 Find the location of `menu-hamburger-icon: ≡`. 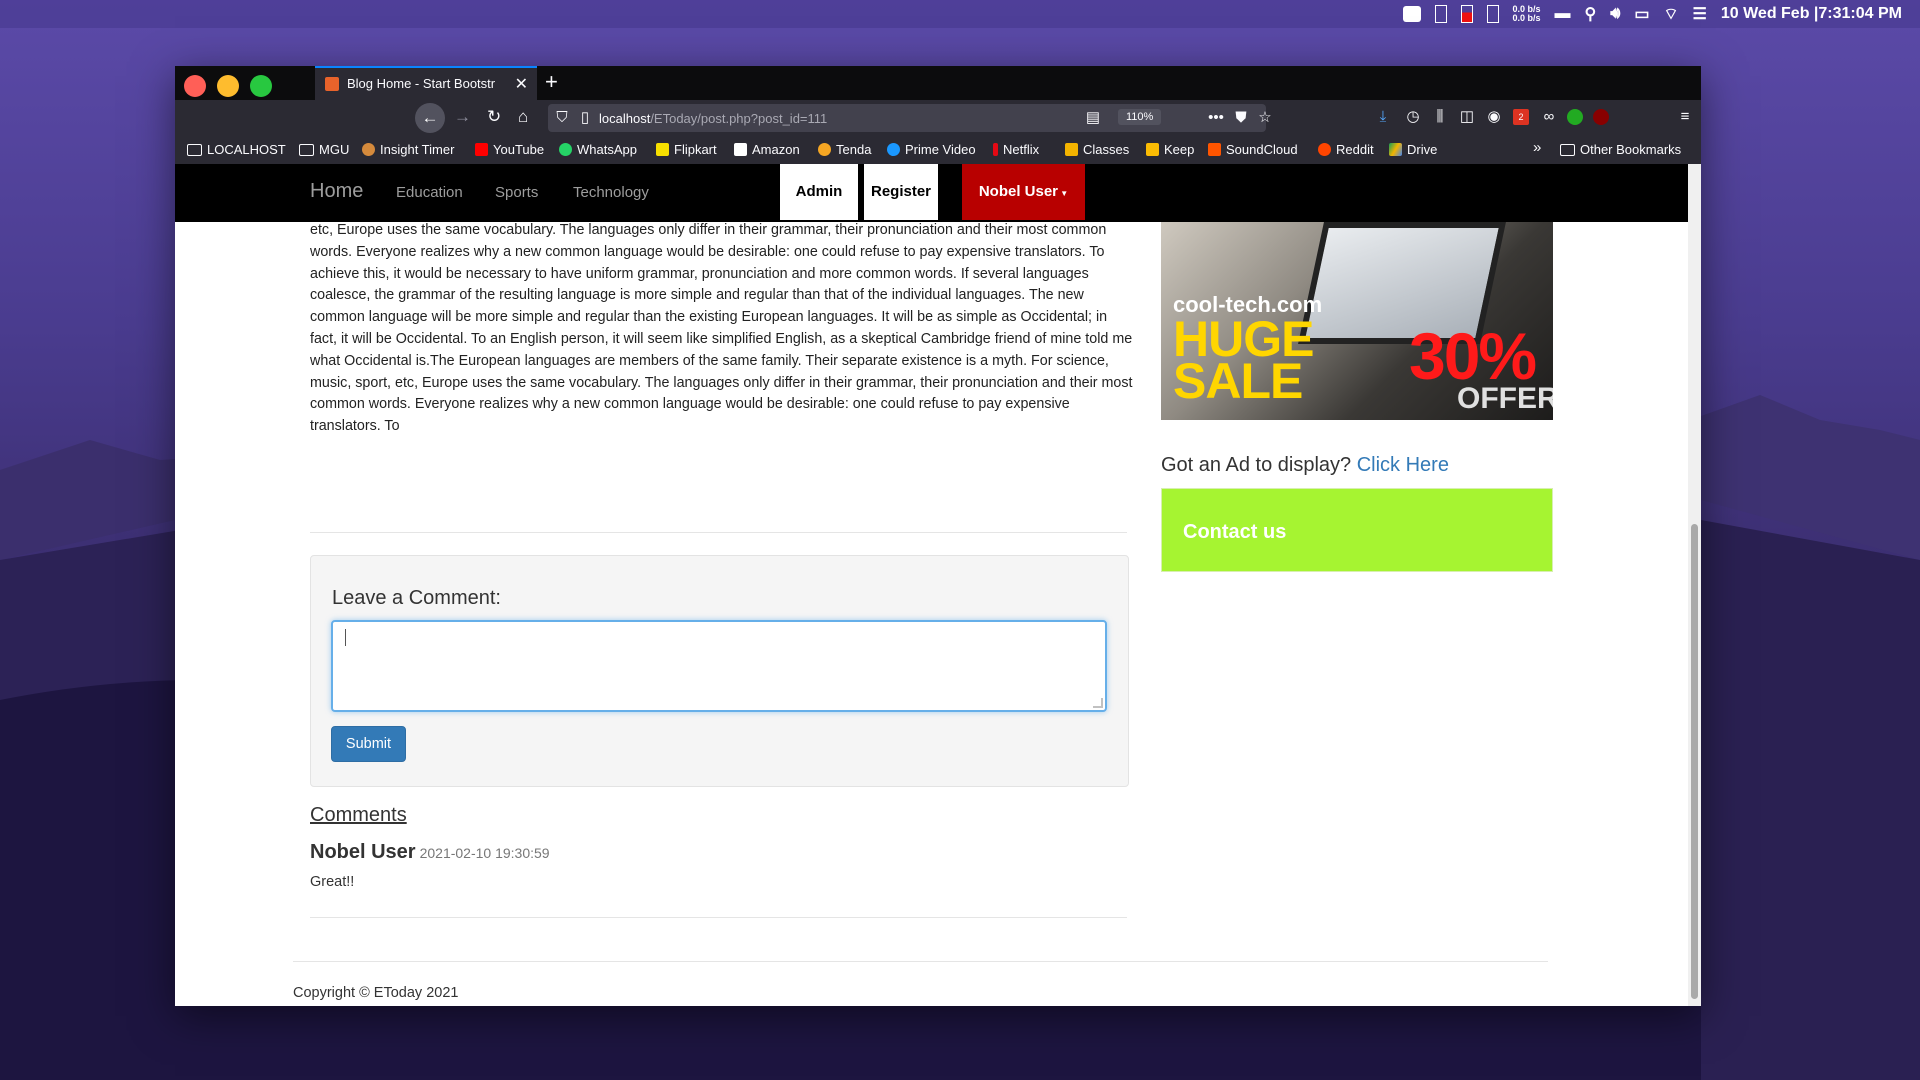

menu-hamburger-icon: ≡ is located at coordinates (1685, 117).